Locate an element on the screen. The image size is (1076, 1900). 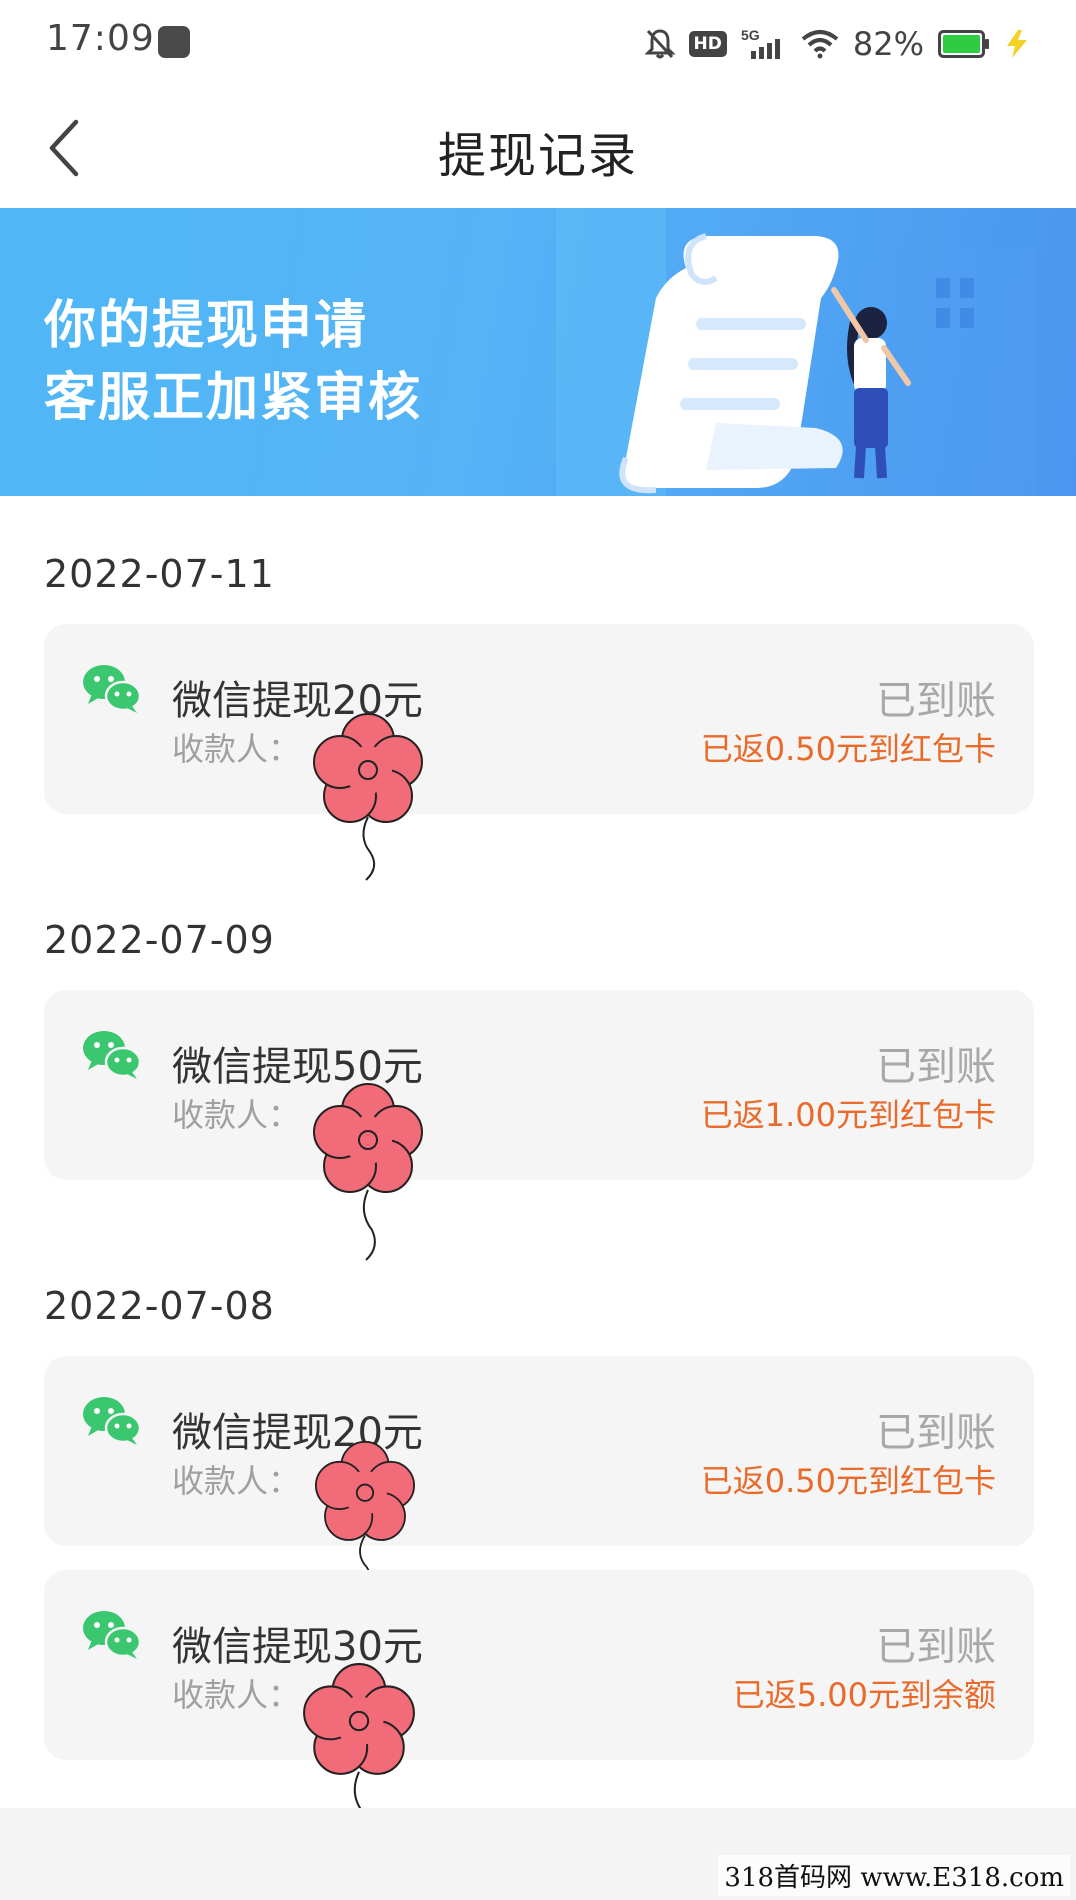
wifi-icon is located at coordinates (820, 44).